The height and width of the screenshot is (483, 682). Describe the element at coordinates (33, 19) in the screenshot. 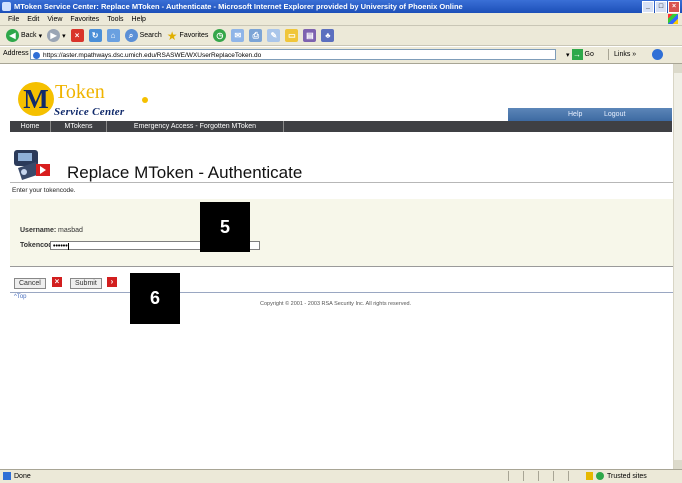

I see `menu-edit: Edit` at that location.